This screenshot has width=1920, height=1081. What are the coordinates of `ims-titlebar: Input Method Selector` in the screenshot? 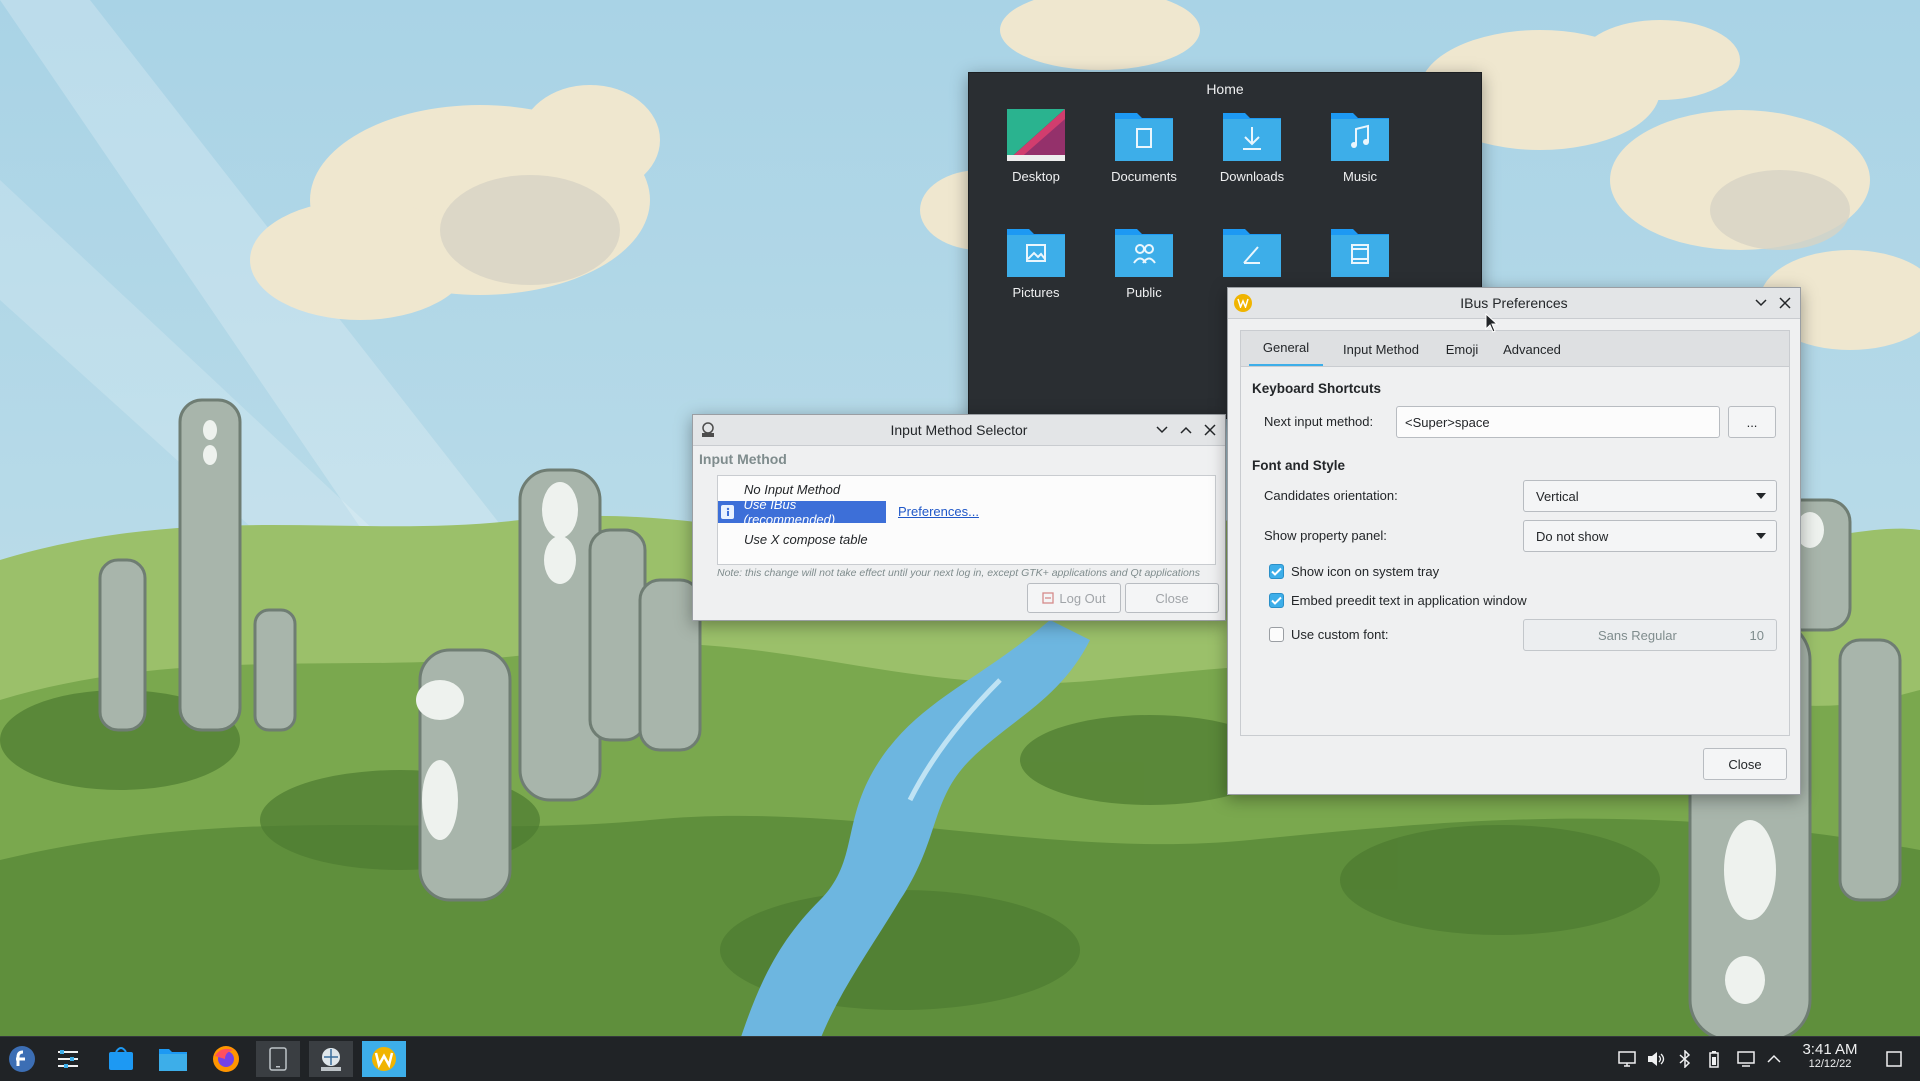 It's located at (959, 430).